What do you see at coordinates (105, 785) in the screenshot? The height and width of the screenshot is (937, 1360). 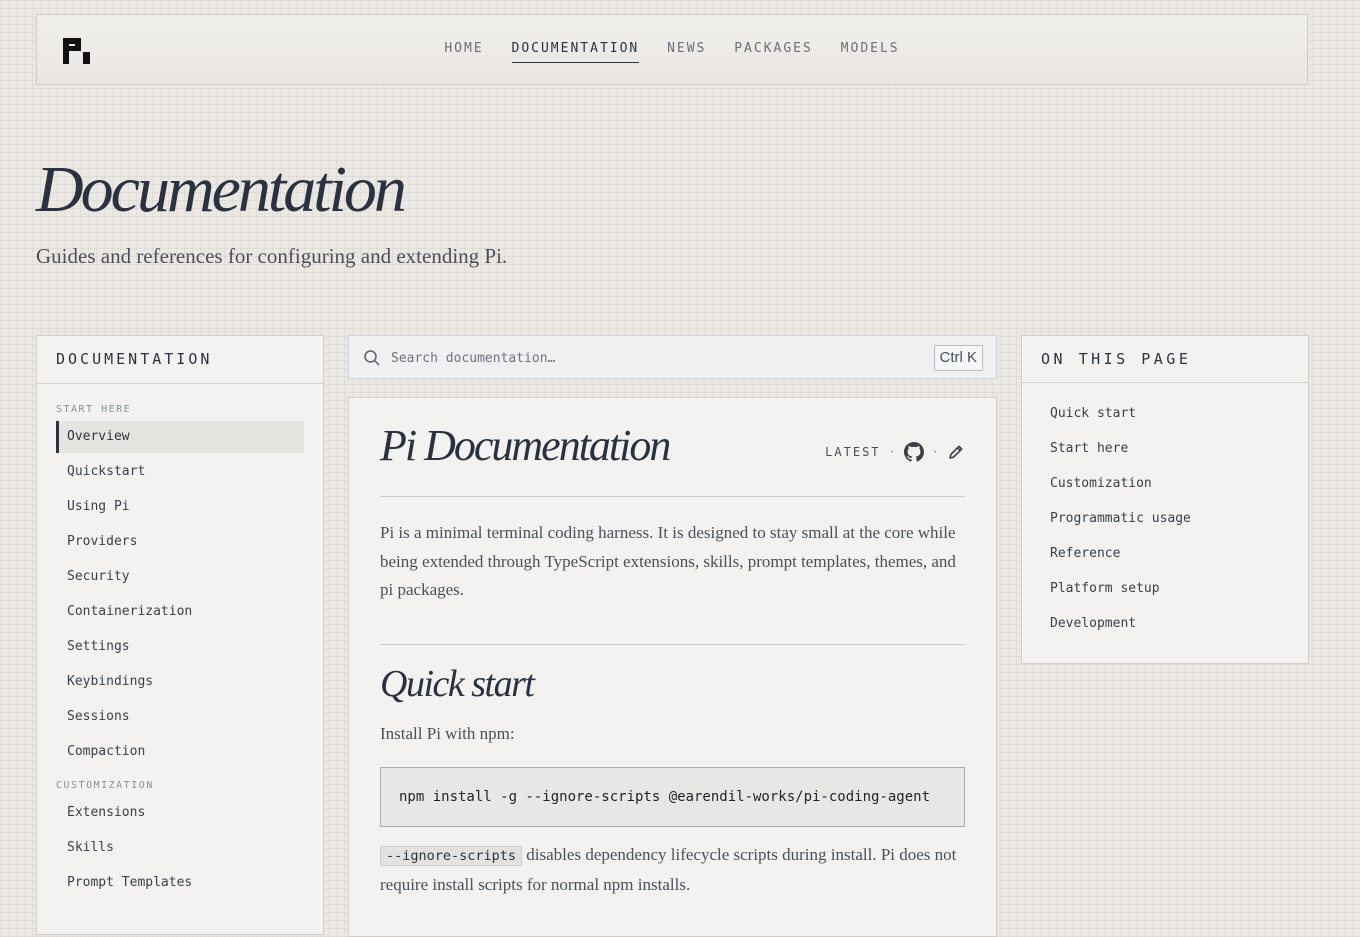 I see `sidebar-section-label: CUSTOMIZATION` at bounding box center [105, 785].